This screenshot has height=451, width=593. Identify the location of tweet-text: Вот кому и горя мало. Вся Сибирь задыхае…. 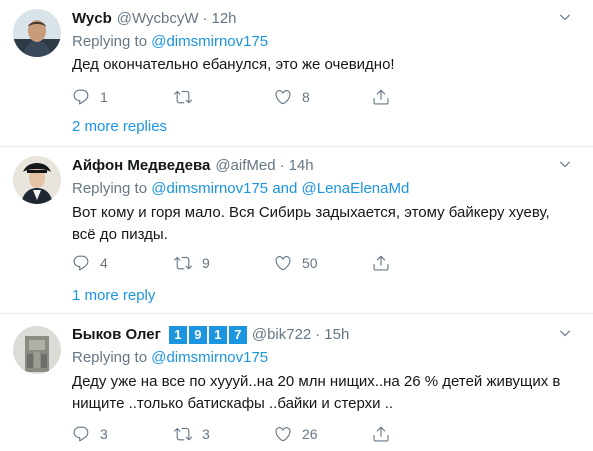
(327, 224).